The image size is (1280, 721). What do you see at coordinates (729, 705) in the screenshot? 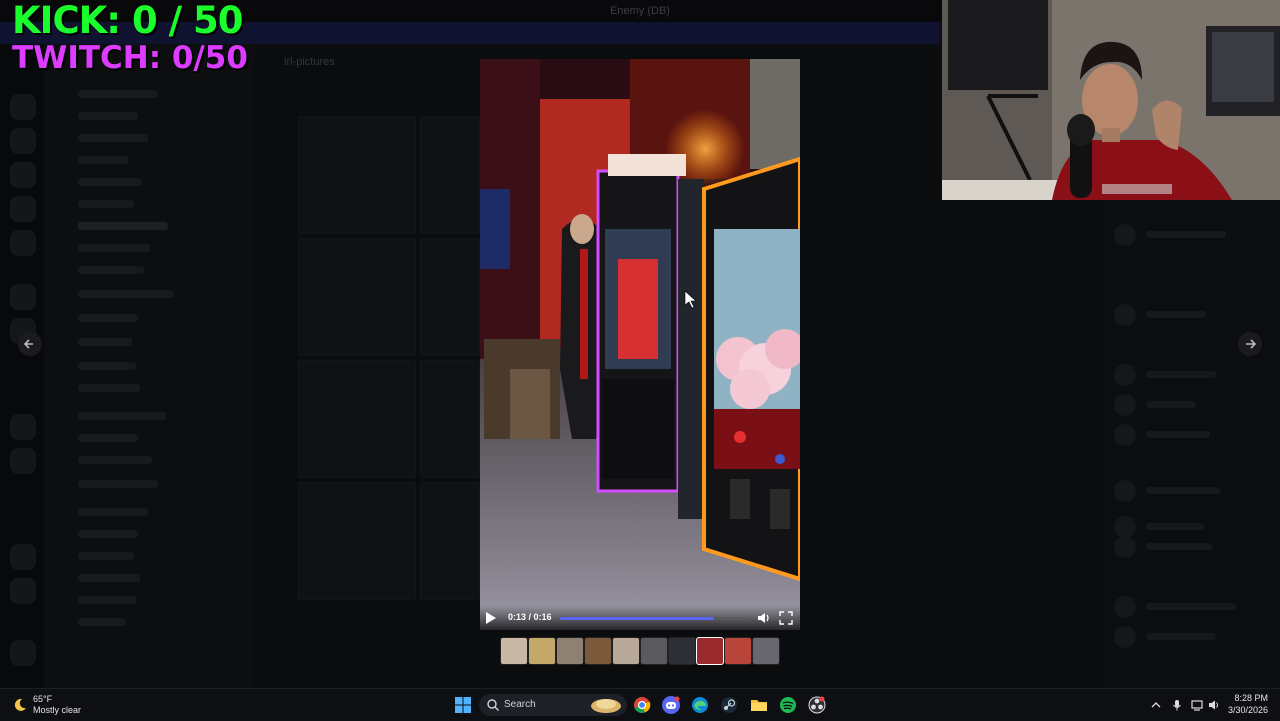
I see `taskbar-steam` at bounding box center [729, 705].